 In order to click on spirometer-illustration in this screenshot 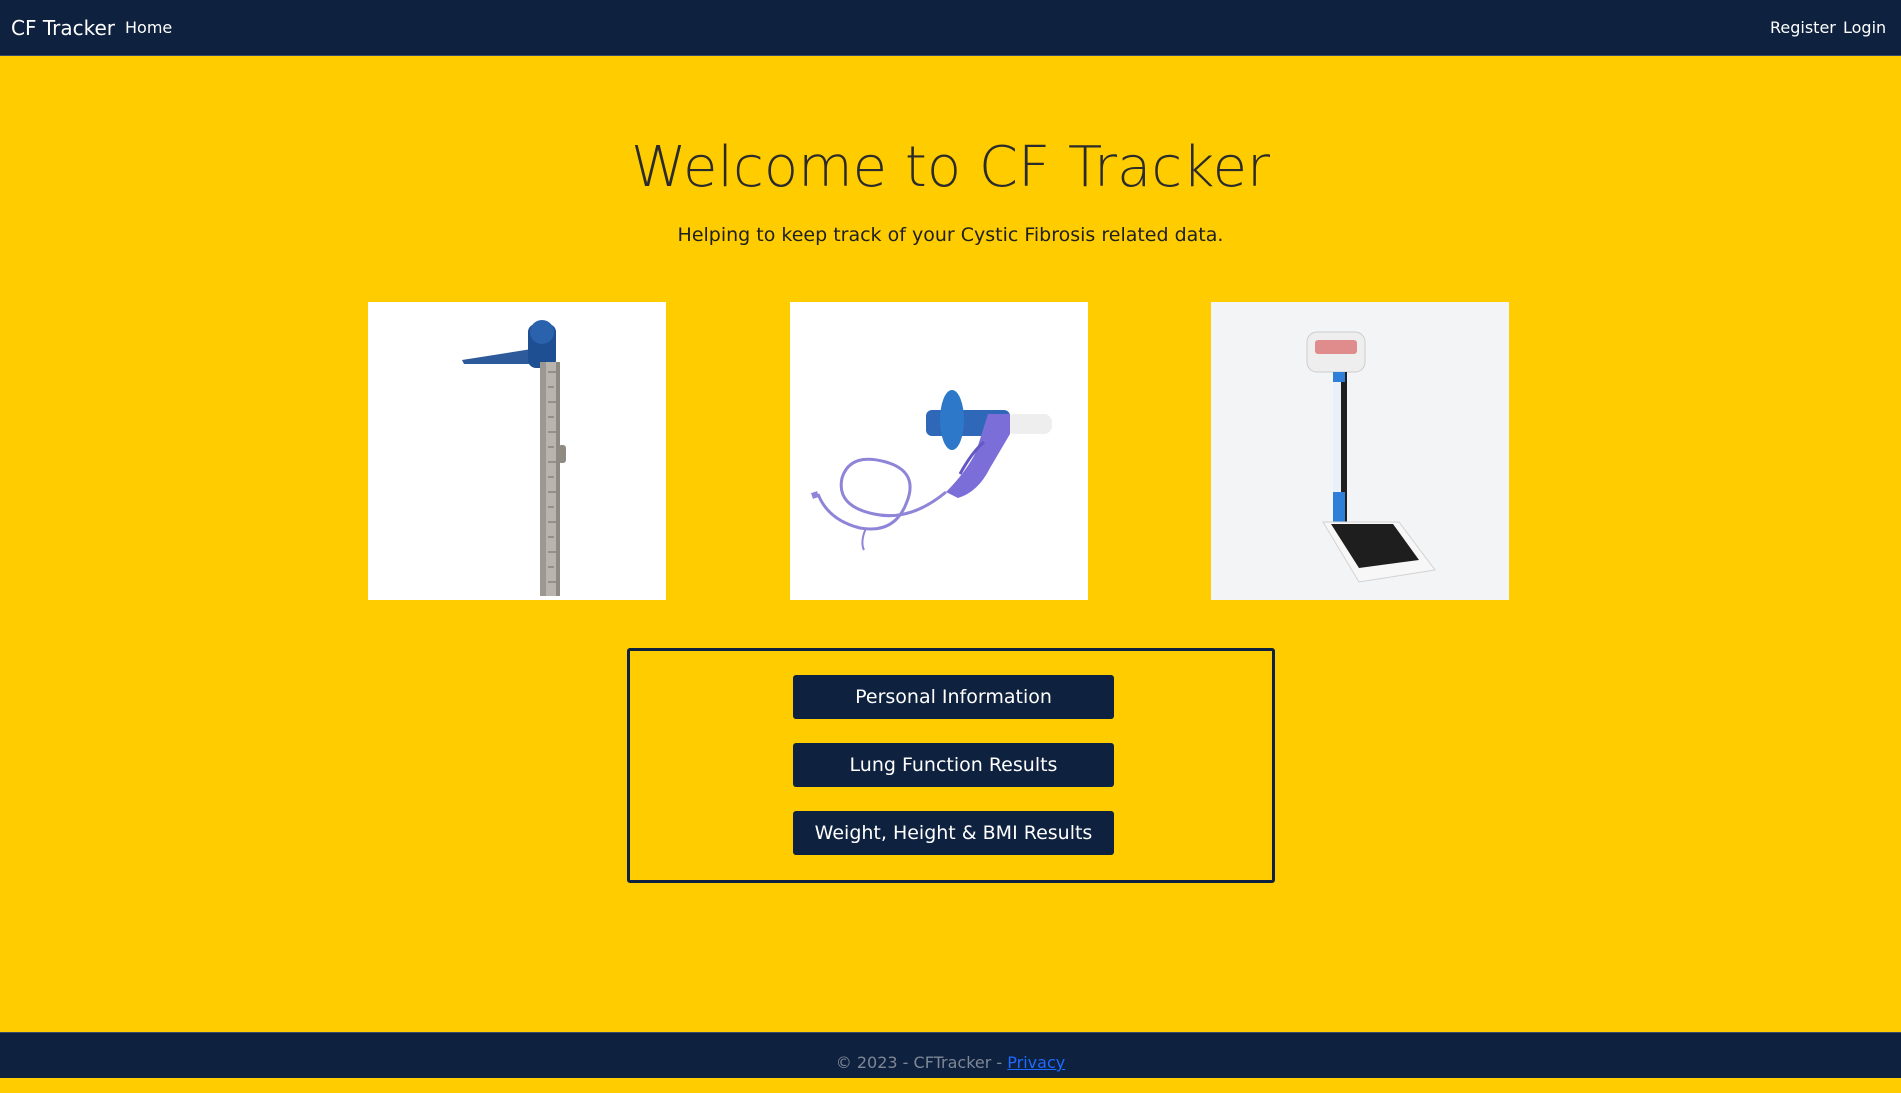, I will do `click(939, 451)`.